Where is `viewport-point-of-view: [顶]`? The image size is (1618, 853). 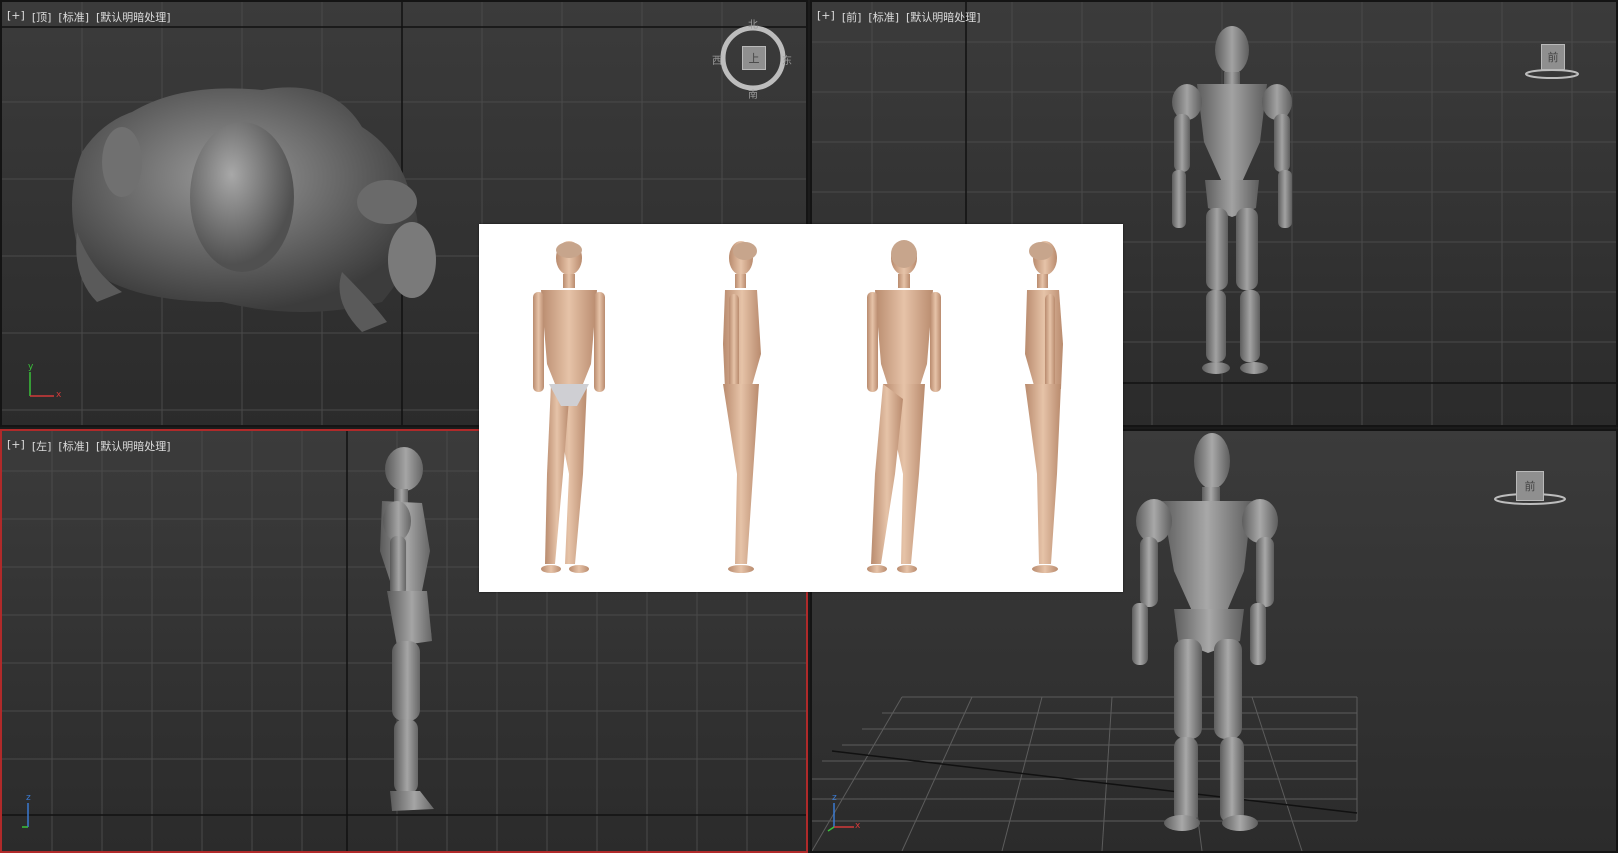 viewport-point-of-view: [顶] is located at coordinates (42, 17).